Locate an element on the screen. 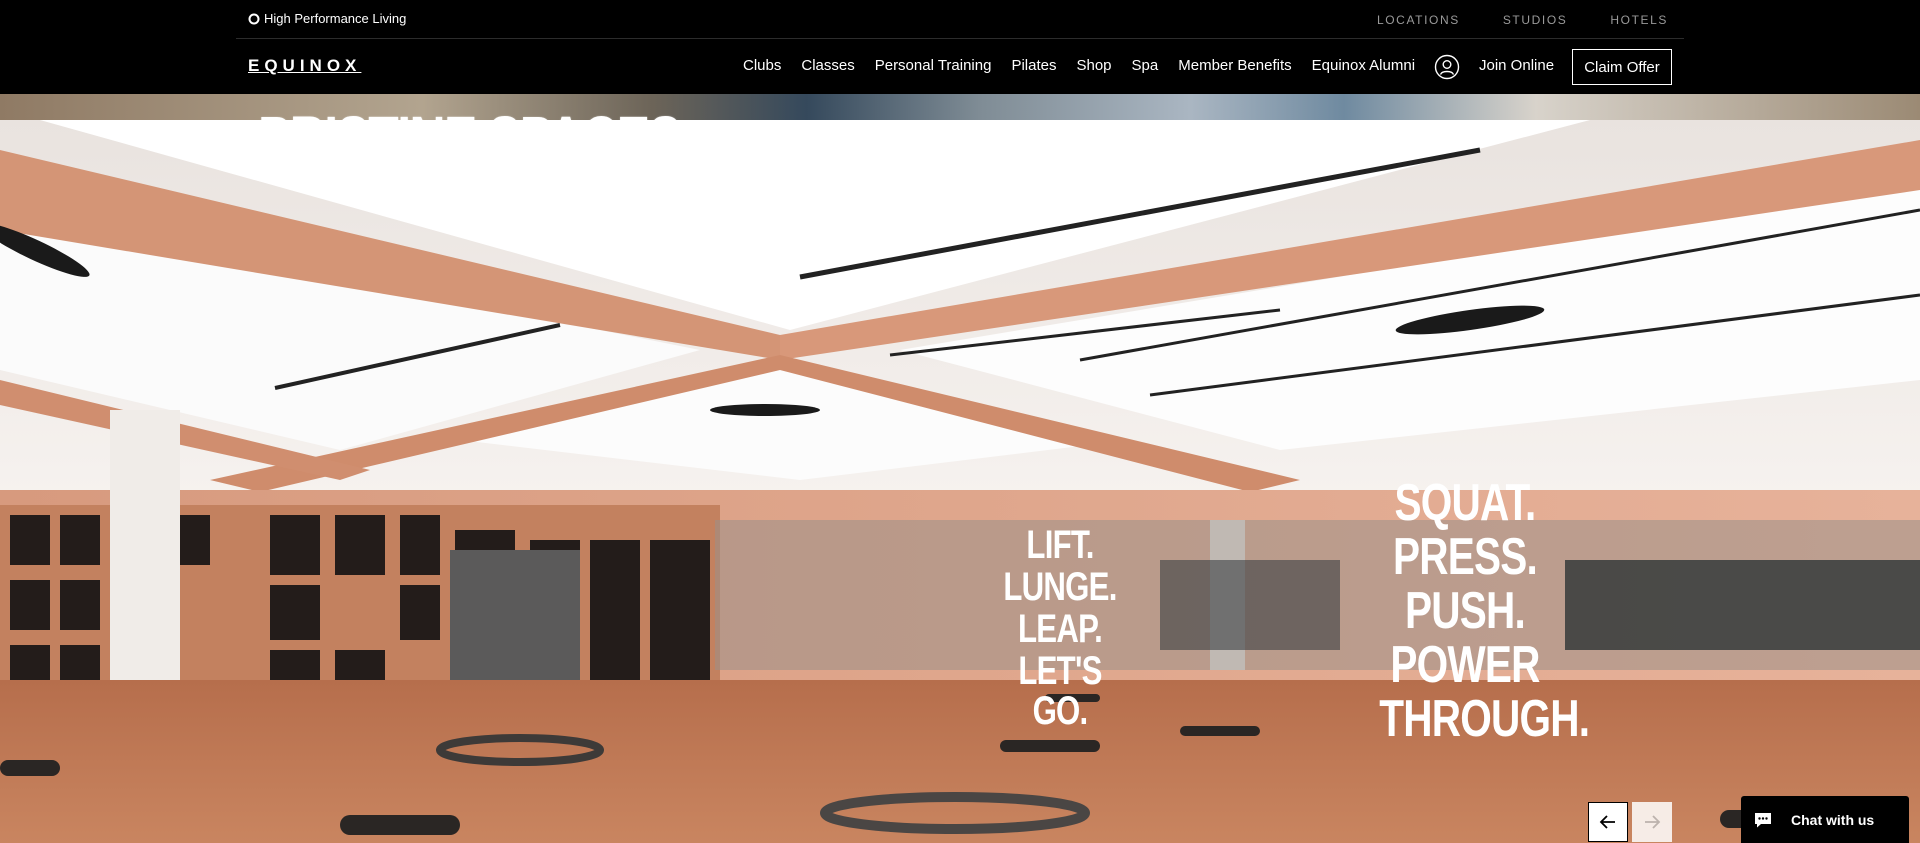 The height and width of the screenshot is (843, 1920). wall-slogan-right: SQUAT. PRESS. PUSH. POWER THROUGH. is located at coordinates (1484, 611).